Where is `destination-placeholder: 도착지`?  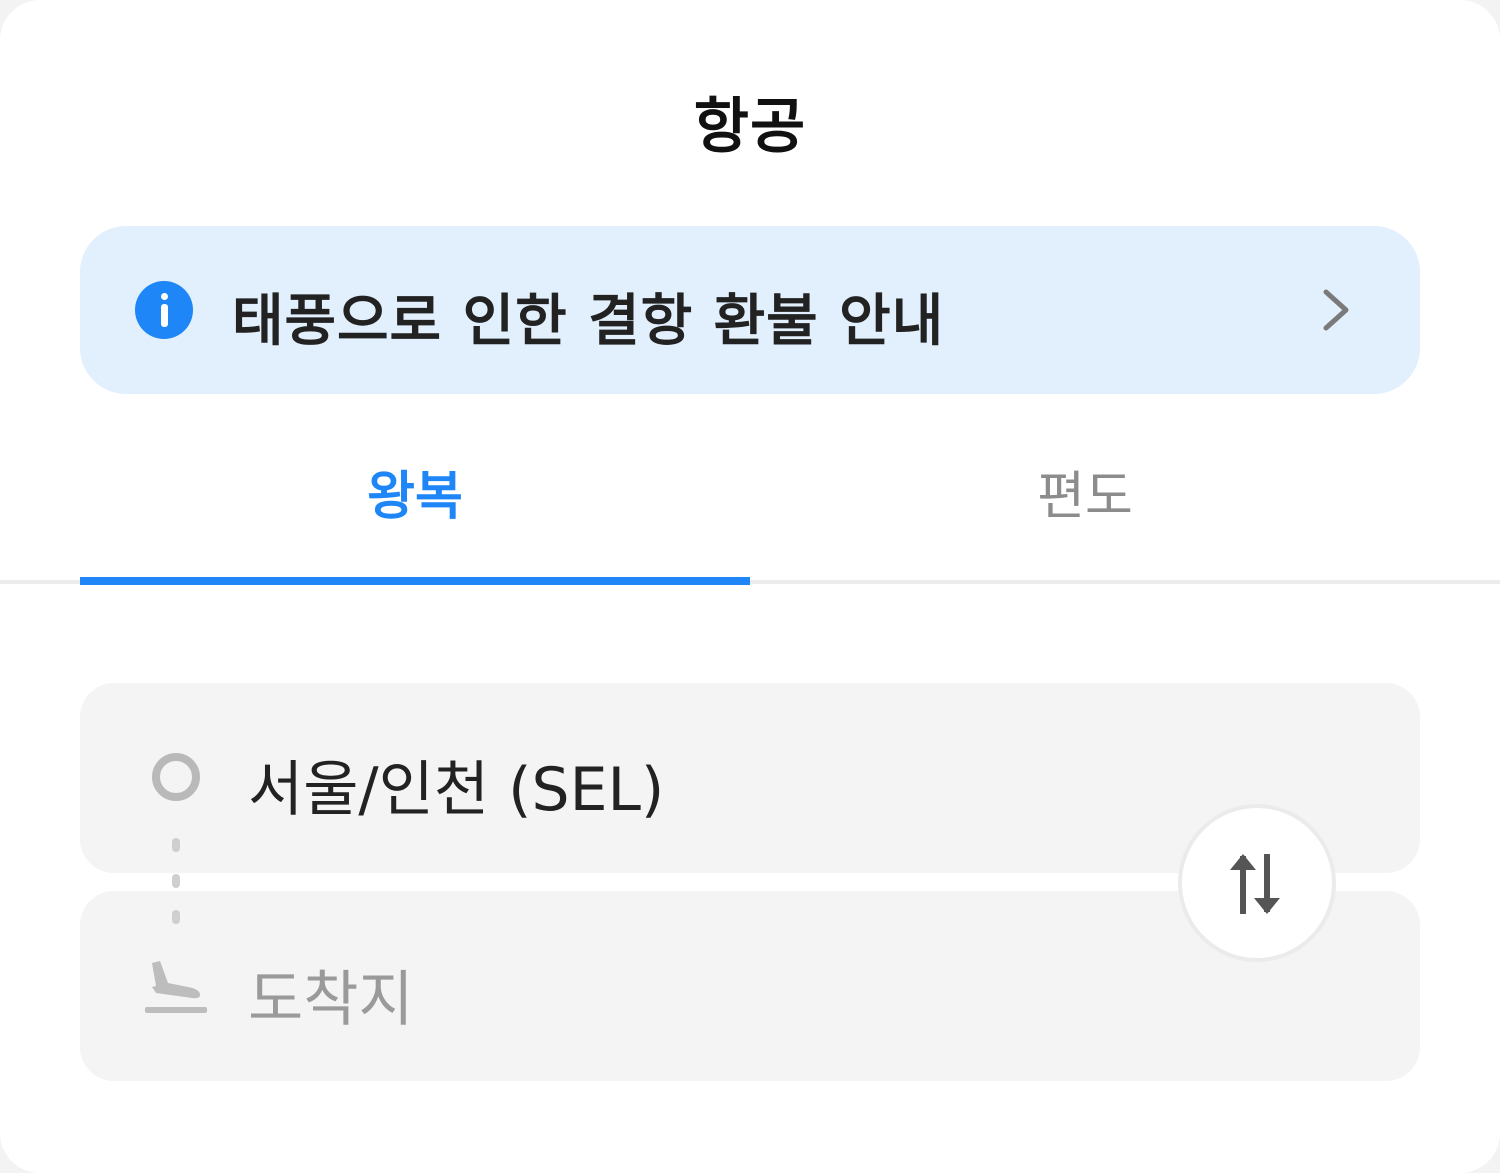 destination-placeholder: 도착지 is located at coordinates (331, 1000).